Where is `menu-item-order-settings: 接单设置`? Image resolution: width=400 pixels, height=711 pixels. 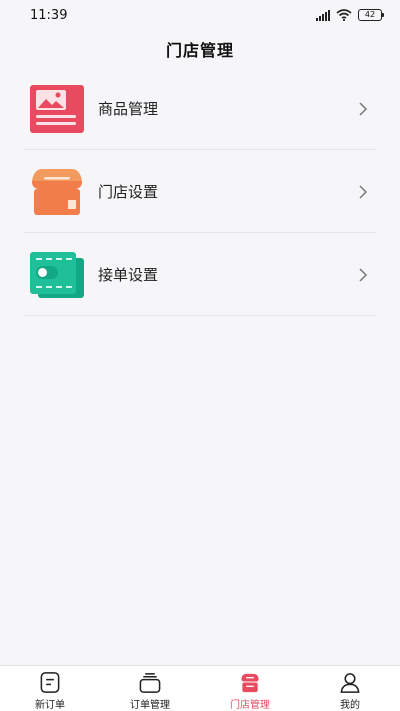
menu-item-order-settings: 接单设置 is located at coordinates (200, 274).